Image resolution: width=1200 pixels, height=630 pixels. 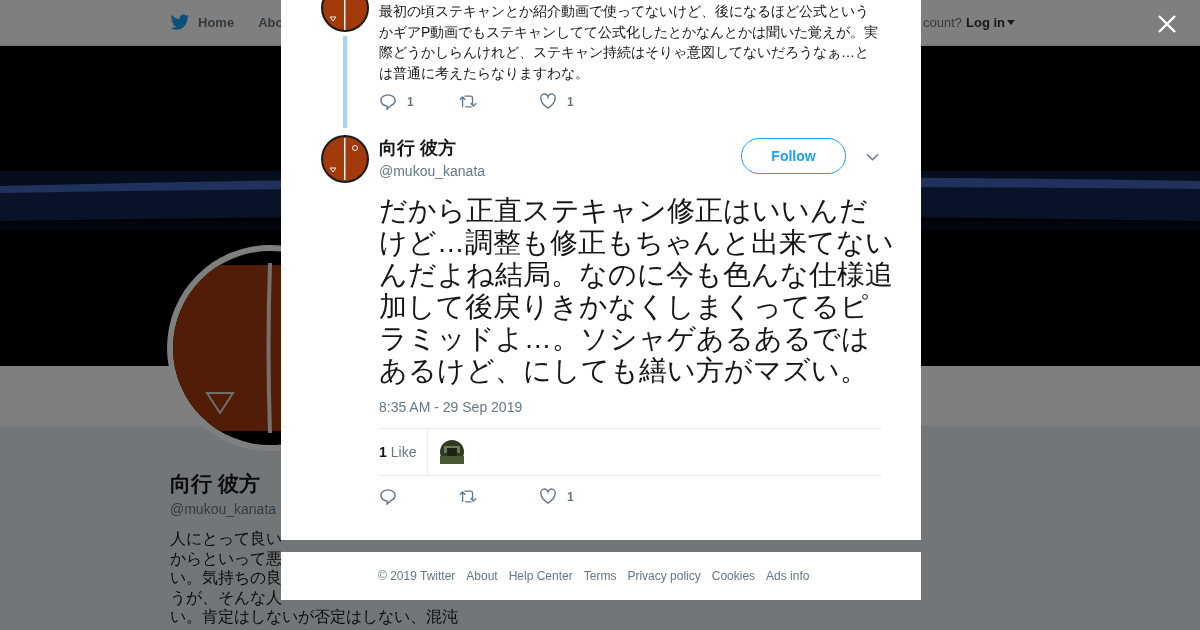 I want to click on footer-link: Ads info, so click(x=788, y=576).